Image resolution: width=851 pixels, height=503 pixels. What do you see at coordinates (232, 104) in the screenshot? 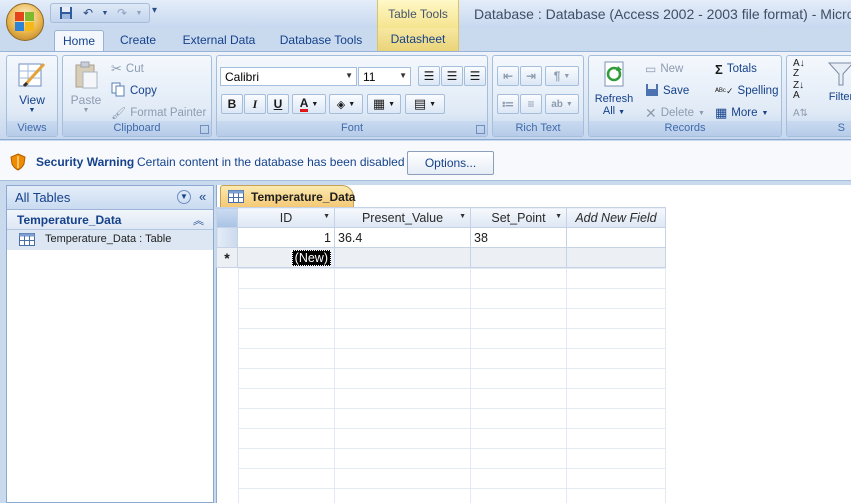
I see `bold-button: B` at bounding box center [232, 104].